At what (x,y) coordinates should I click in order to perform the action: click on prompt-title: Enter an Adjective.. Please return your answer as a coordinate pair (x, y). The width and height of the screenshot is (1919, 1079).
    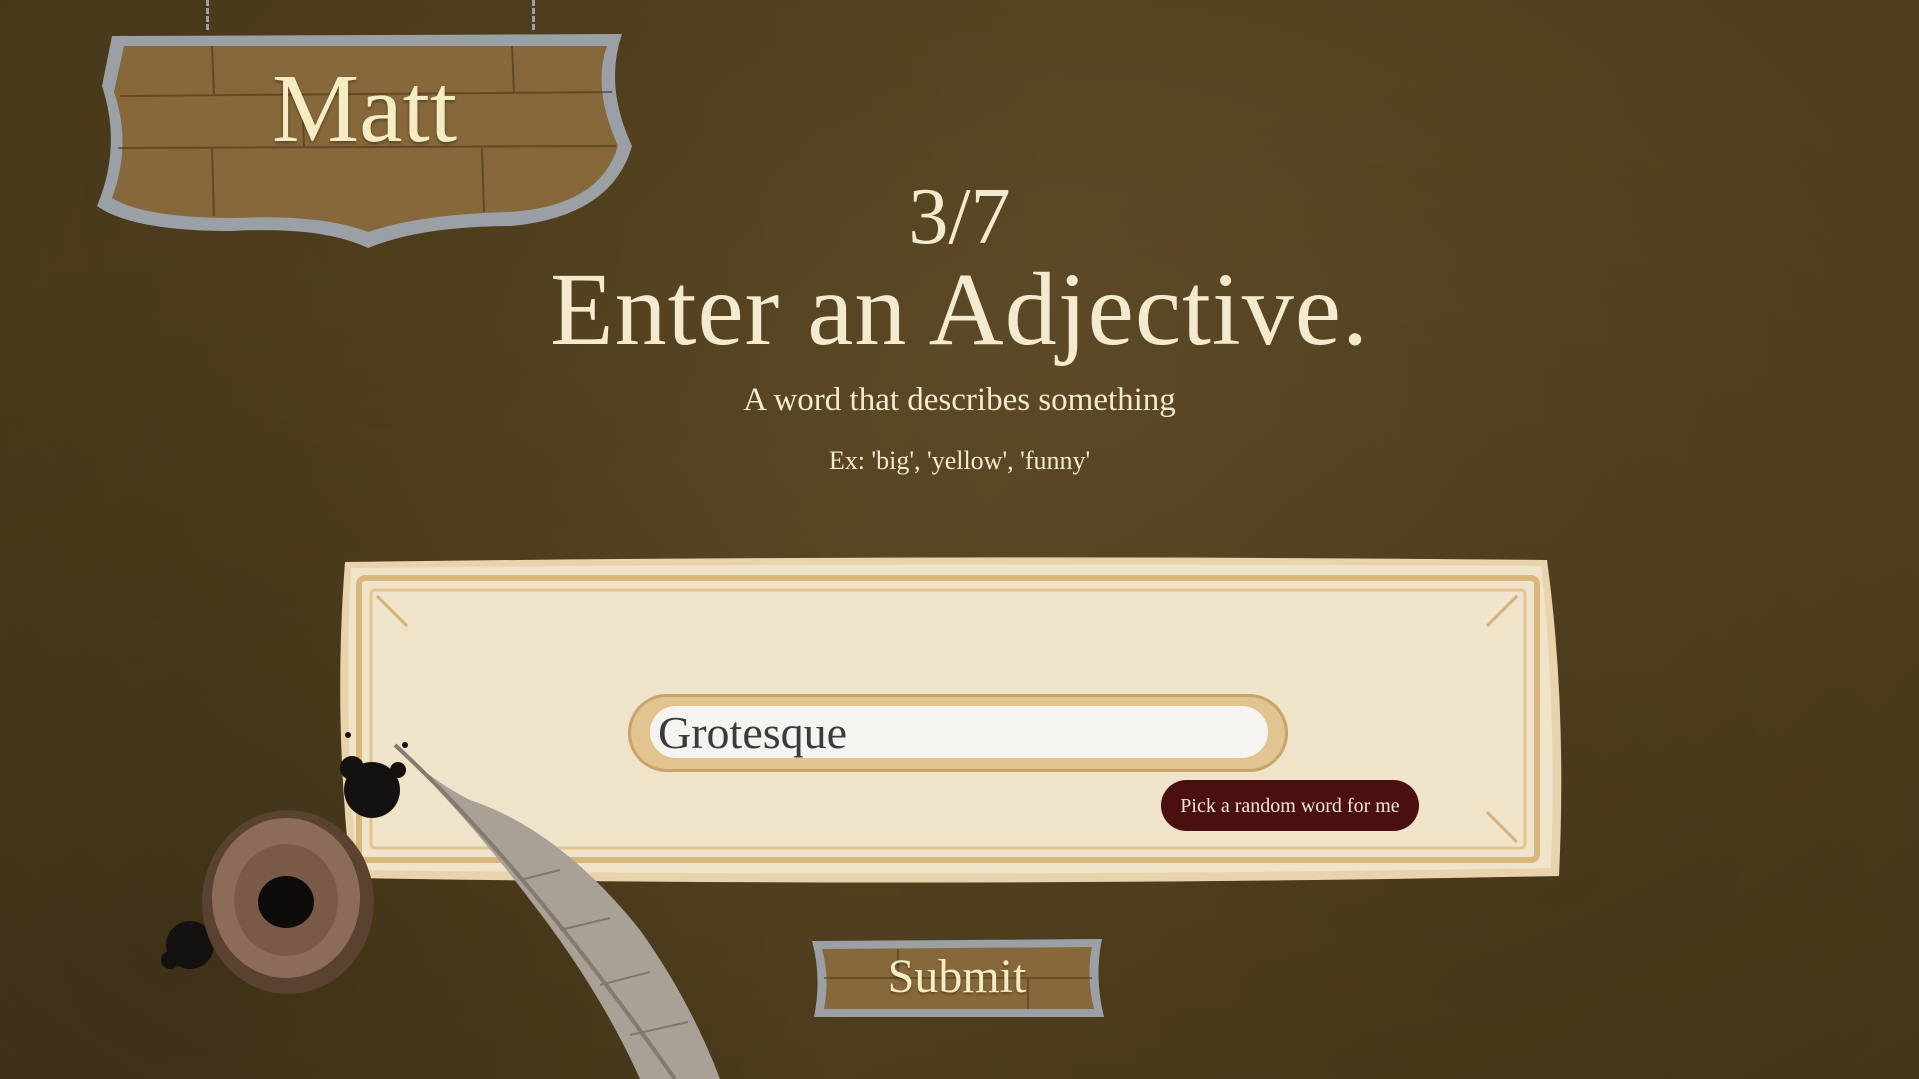
    Looking at the image, I should click on (959, 309).